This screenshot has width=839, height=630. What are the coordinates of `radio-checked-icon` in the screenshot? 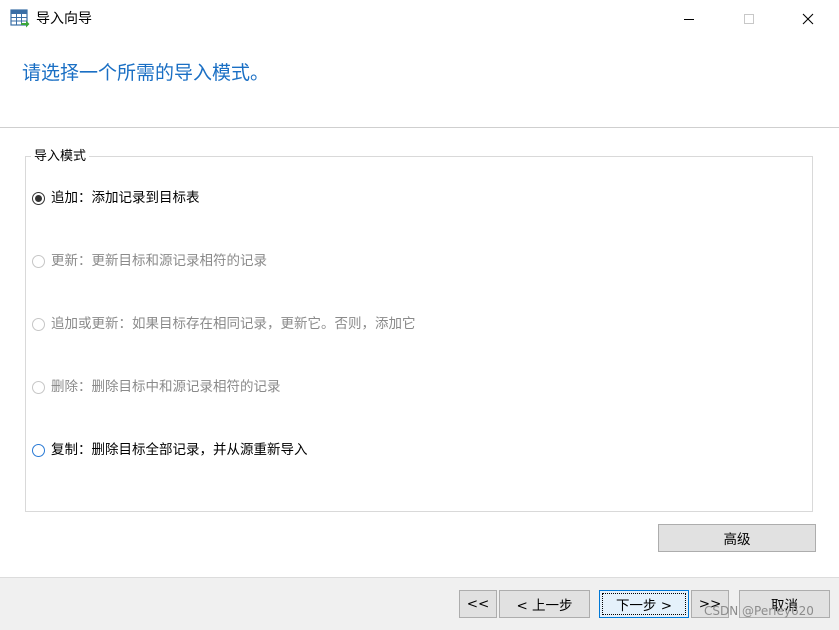 It's located at (38, 198).